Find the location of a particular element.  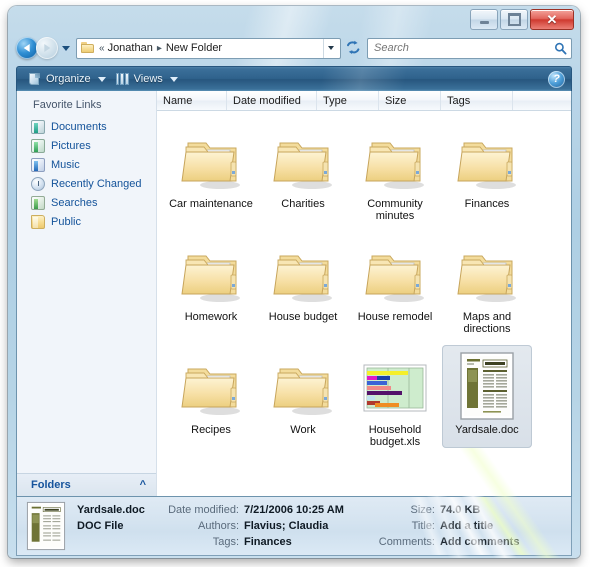

searches-icon is located at coordinates (38, 202).